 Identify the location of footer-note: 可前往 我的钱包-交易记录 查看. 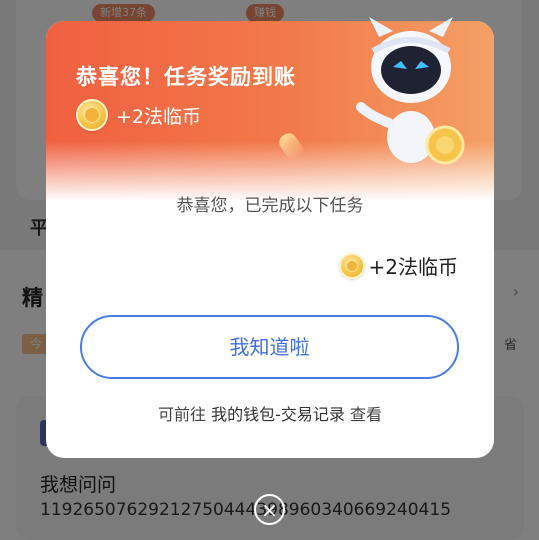
(270, 413).